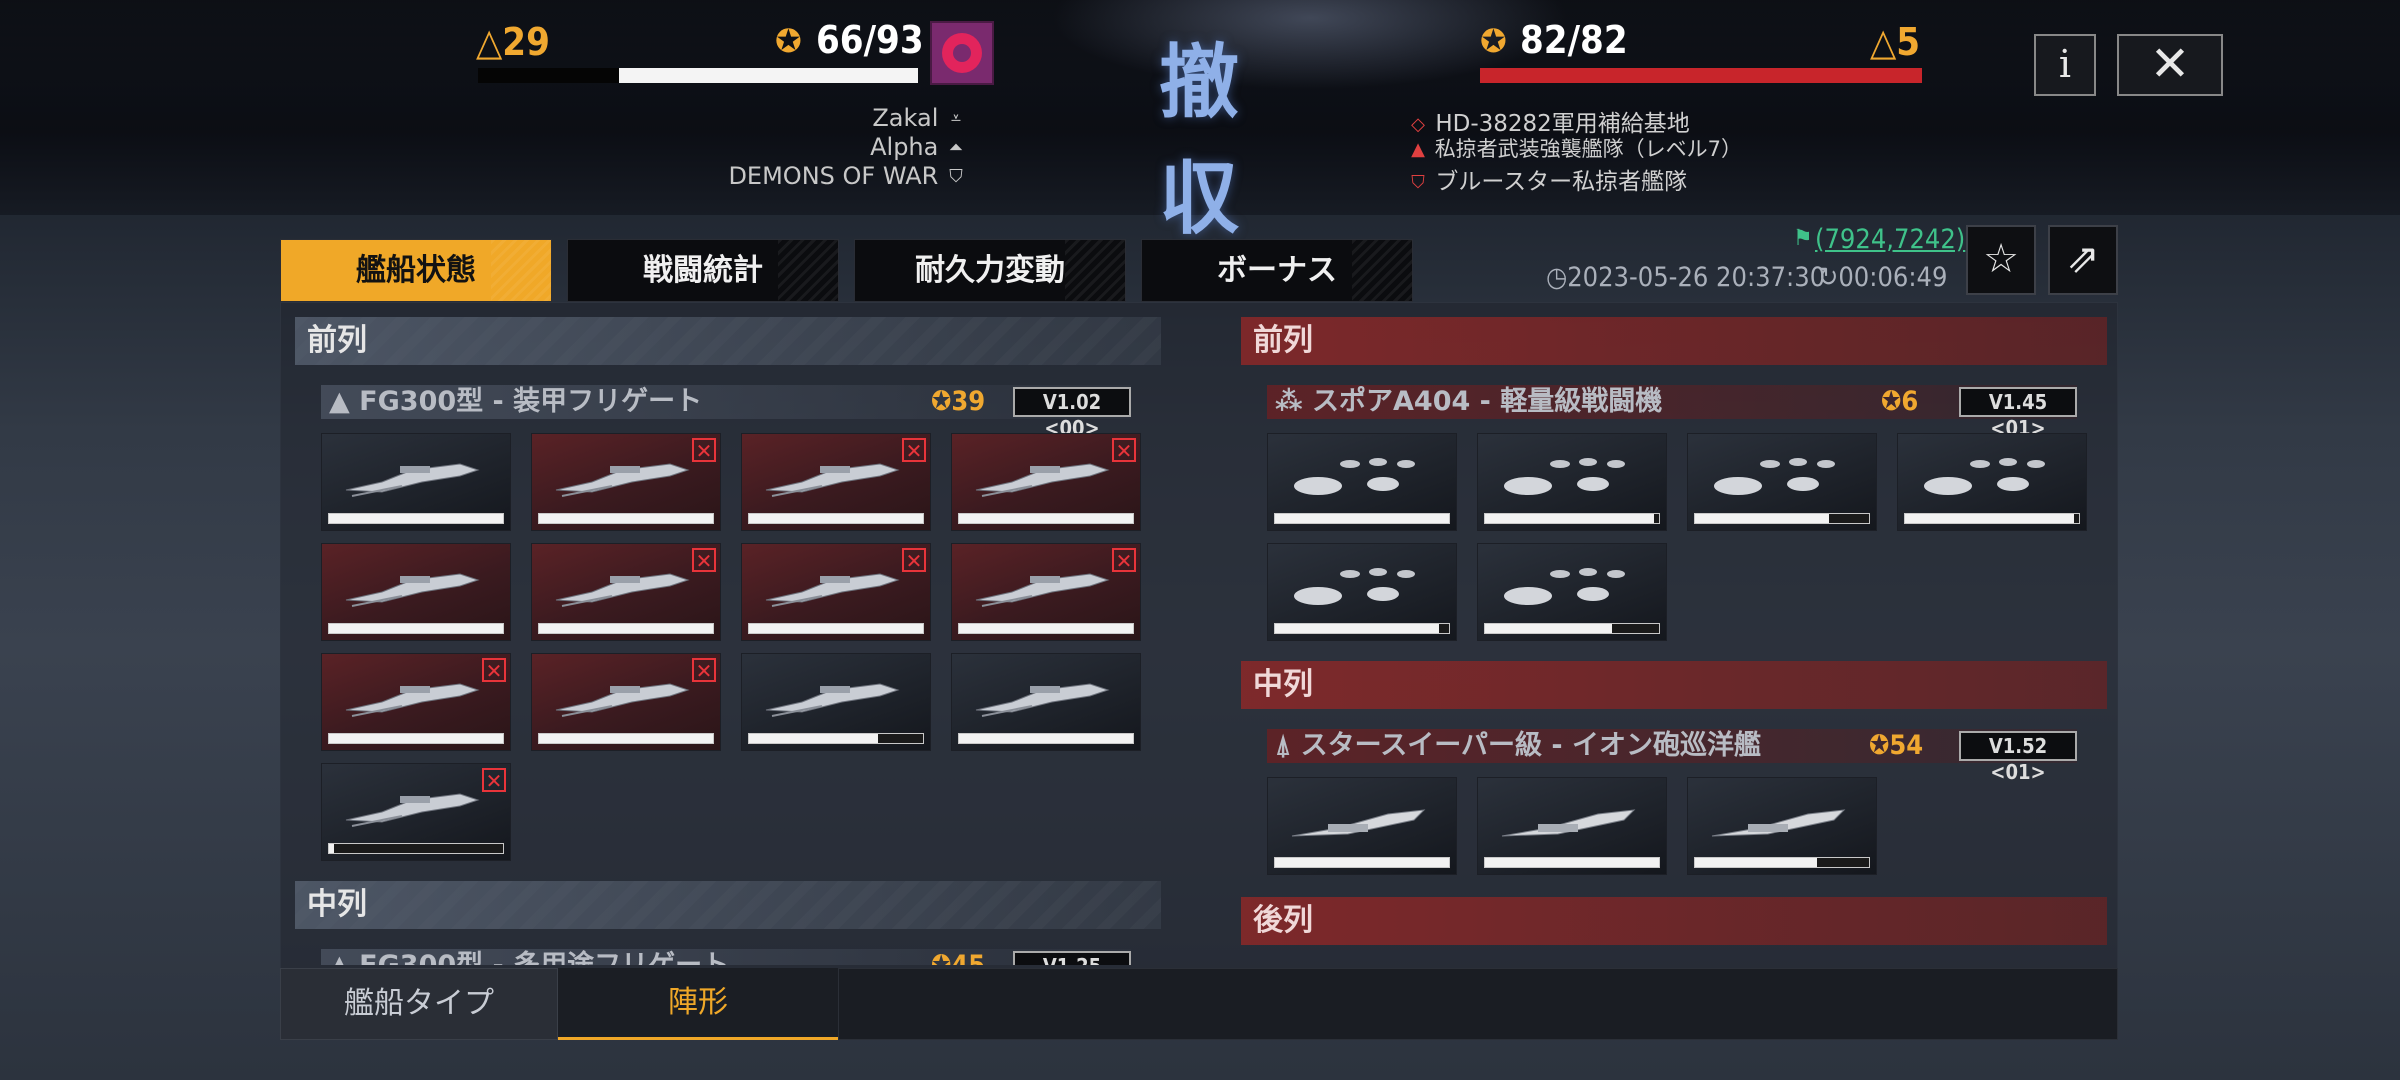  I want to click on player-alliance: DEMONS OF WAR ⛉, so click(726, 176).